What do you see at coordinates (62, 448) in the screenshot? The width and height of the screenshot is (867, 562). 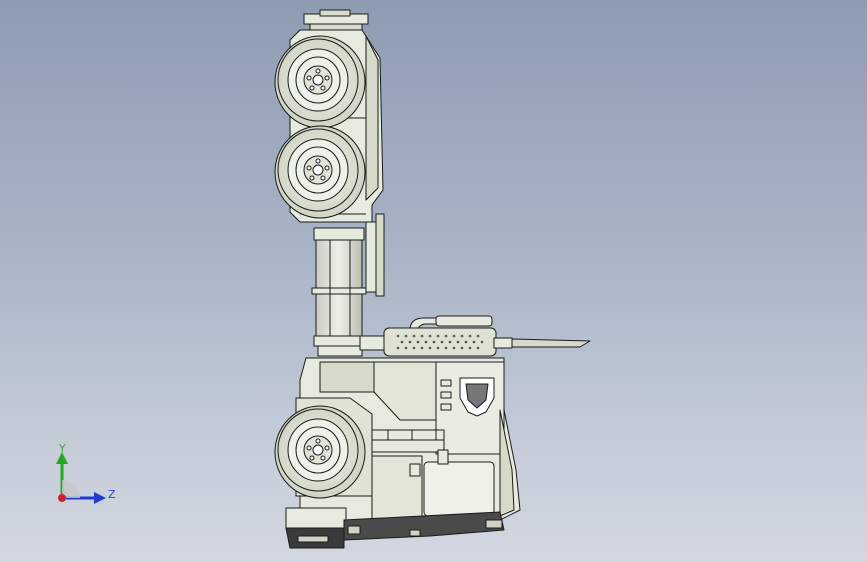 I see `y-axis-label: Y` at bounding box center [62, 448].